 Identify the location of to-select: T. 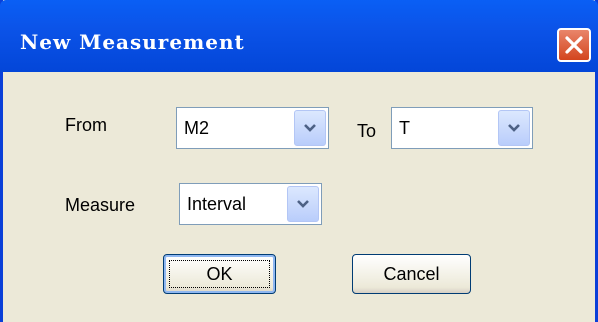
(462, 128).